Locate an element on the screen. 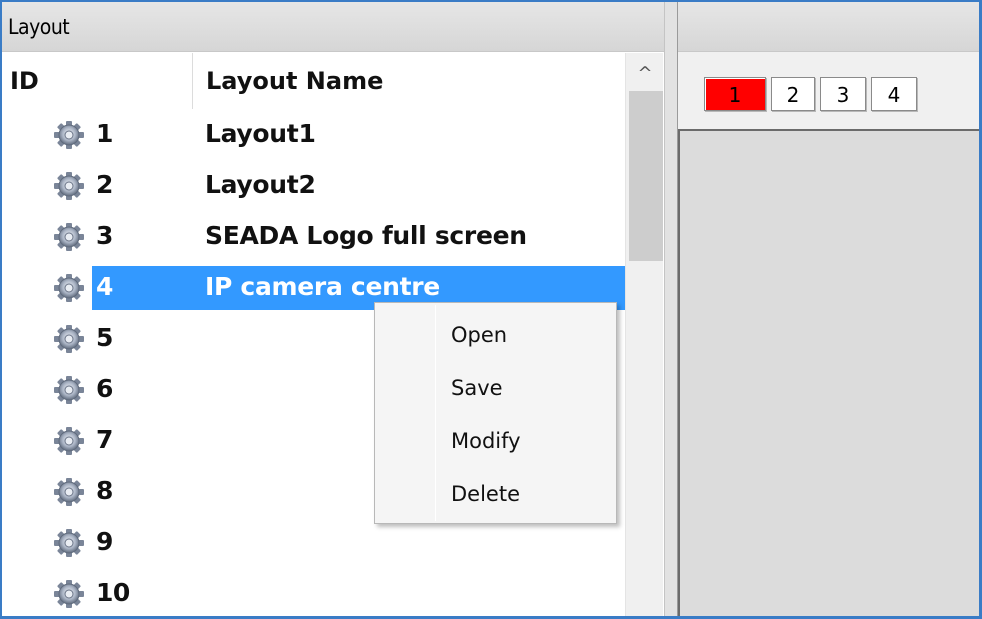 The height and width of the screenshot is (619, 982). row-id: 6 is located at coordinates (104, 388).